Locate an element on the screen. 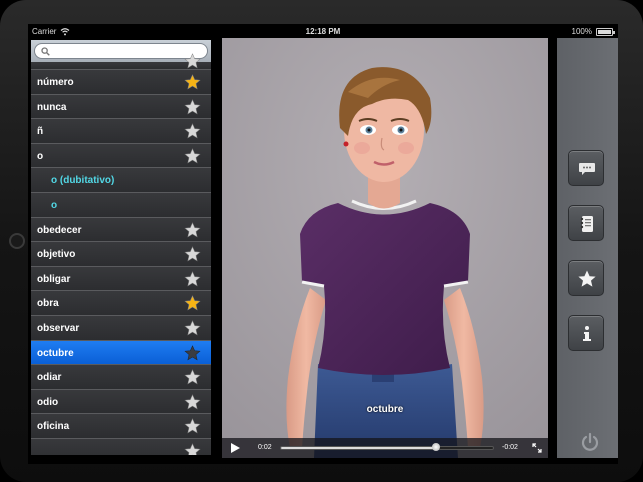 Image resolution: width=643 pixels, height=482 pixels. info-icon is located at coordinates (587, 333).